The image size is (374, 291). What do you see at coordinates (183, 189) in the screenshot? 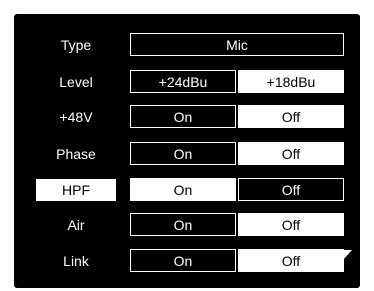
I see `hpf-on-button: On` at bounding box center [183, 189].